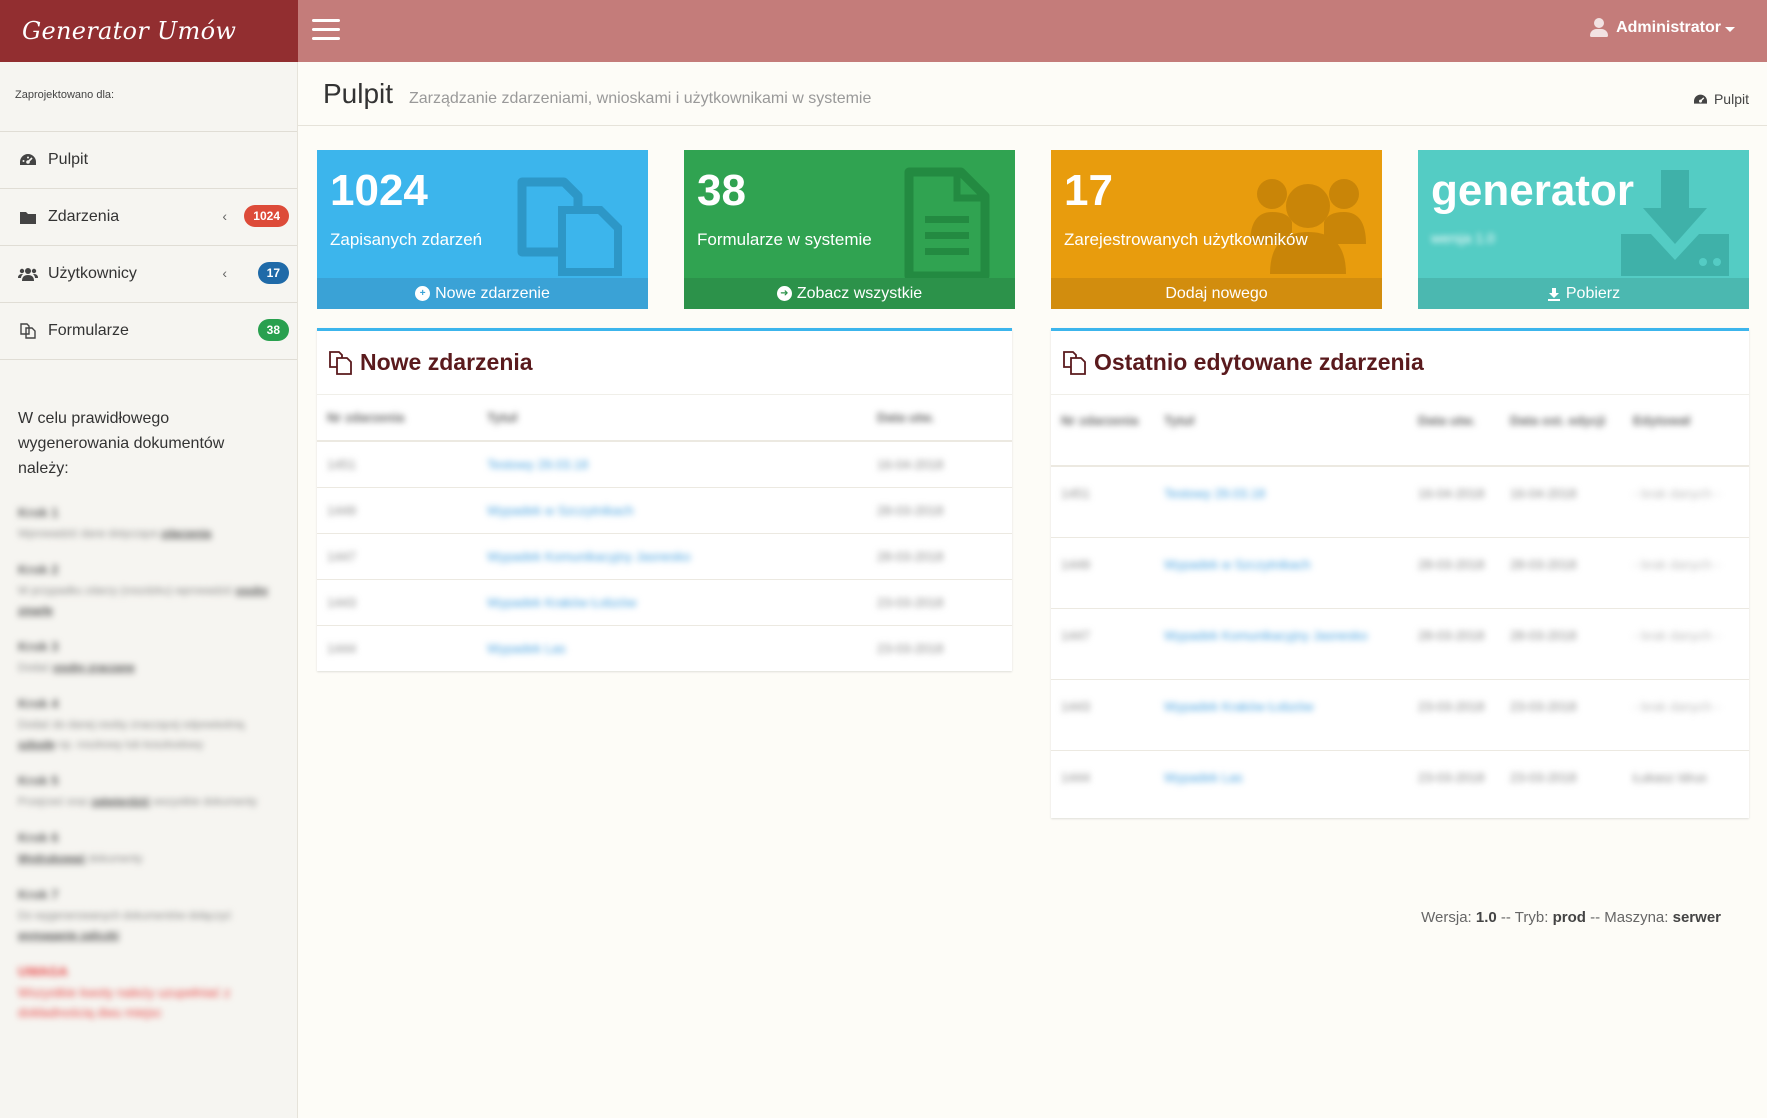  I want to click on stat-label: wersja 1.0, so click(1463, 238).